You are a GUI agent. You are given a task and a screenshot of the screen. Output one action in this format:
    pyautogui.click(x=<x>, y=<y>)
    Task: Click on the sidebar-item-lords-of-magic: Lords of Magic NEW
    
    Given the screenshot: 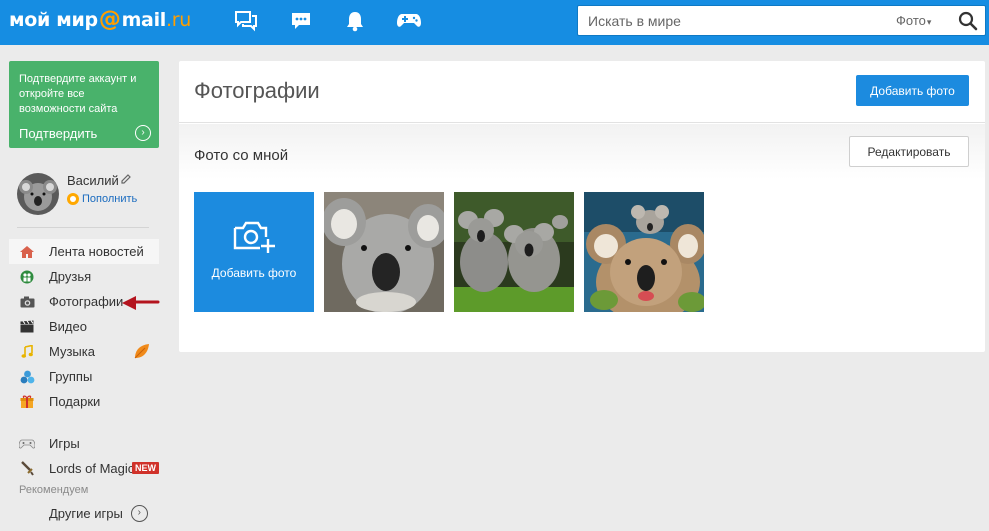 What is the action you would take?
    pyautogui.click(x=84, y=468)
    